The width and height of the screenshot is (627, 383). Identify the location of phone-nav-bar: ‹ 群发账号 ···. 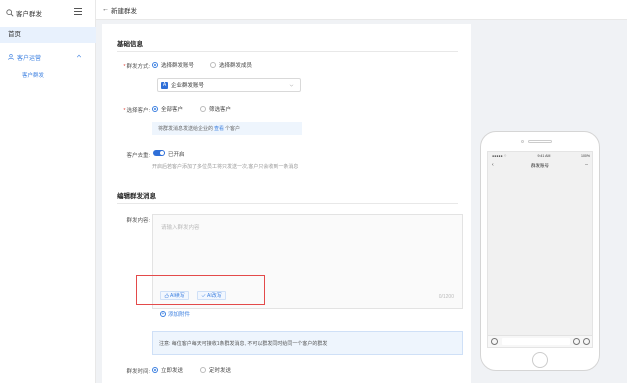
(540, 166).